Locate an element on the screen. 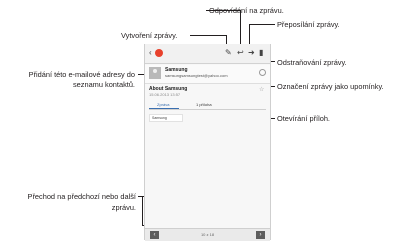 Image resolution: width=408 pixels, height=241 pixels. chevron-right-icon: › is located at coordinates (260, 235).